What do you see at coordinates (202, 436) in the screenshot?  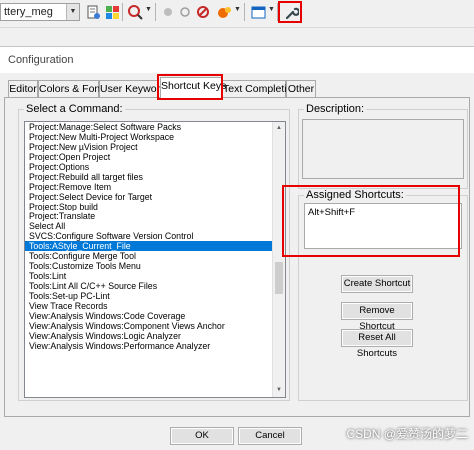 I see `ok-button: OK` at bounding box center [202, 436].